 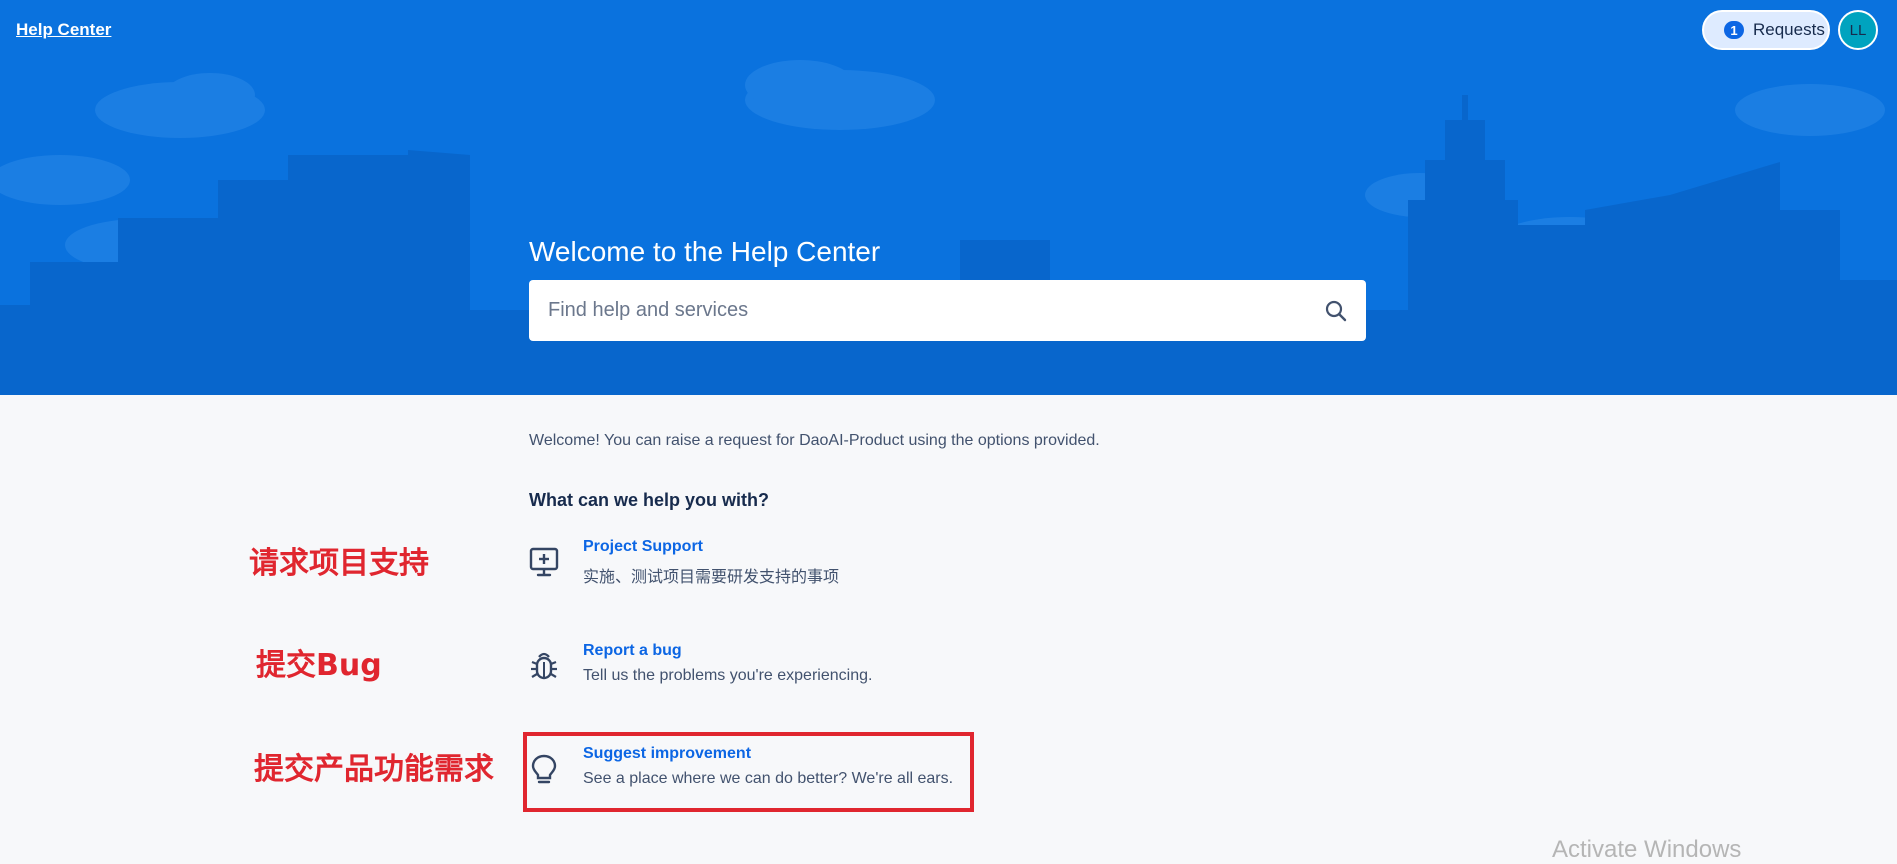 What do you see at coordinates (1336, 311) in the screenshot?
I see `search-icon` at bounding box center [1336, 311].